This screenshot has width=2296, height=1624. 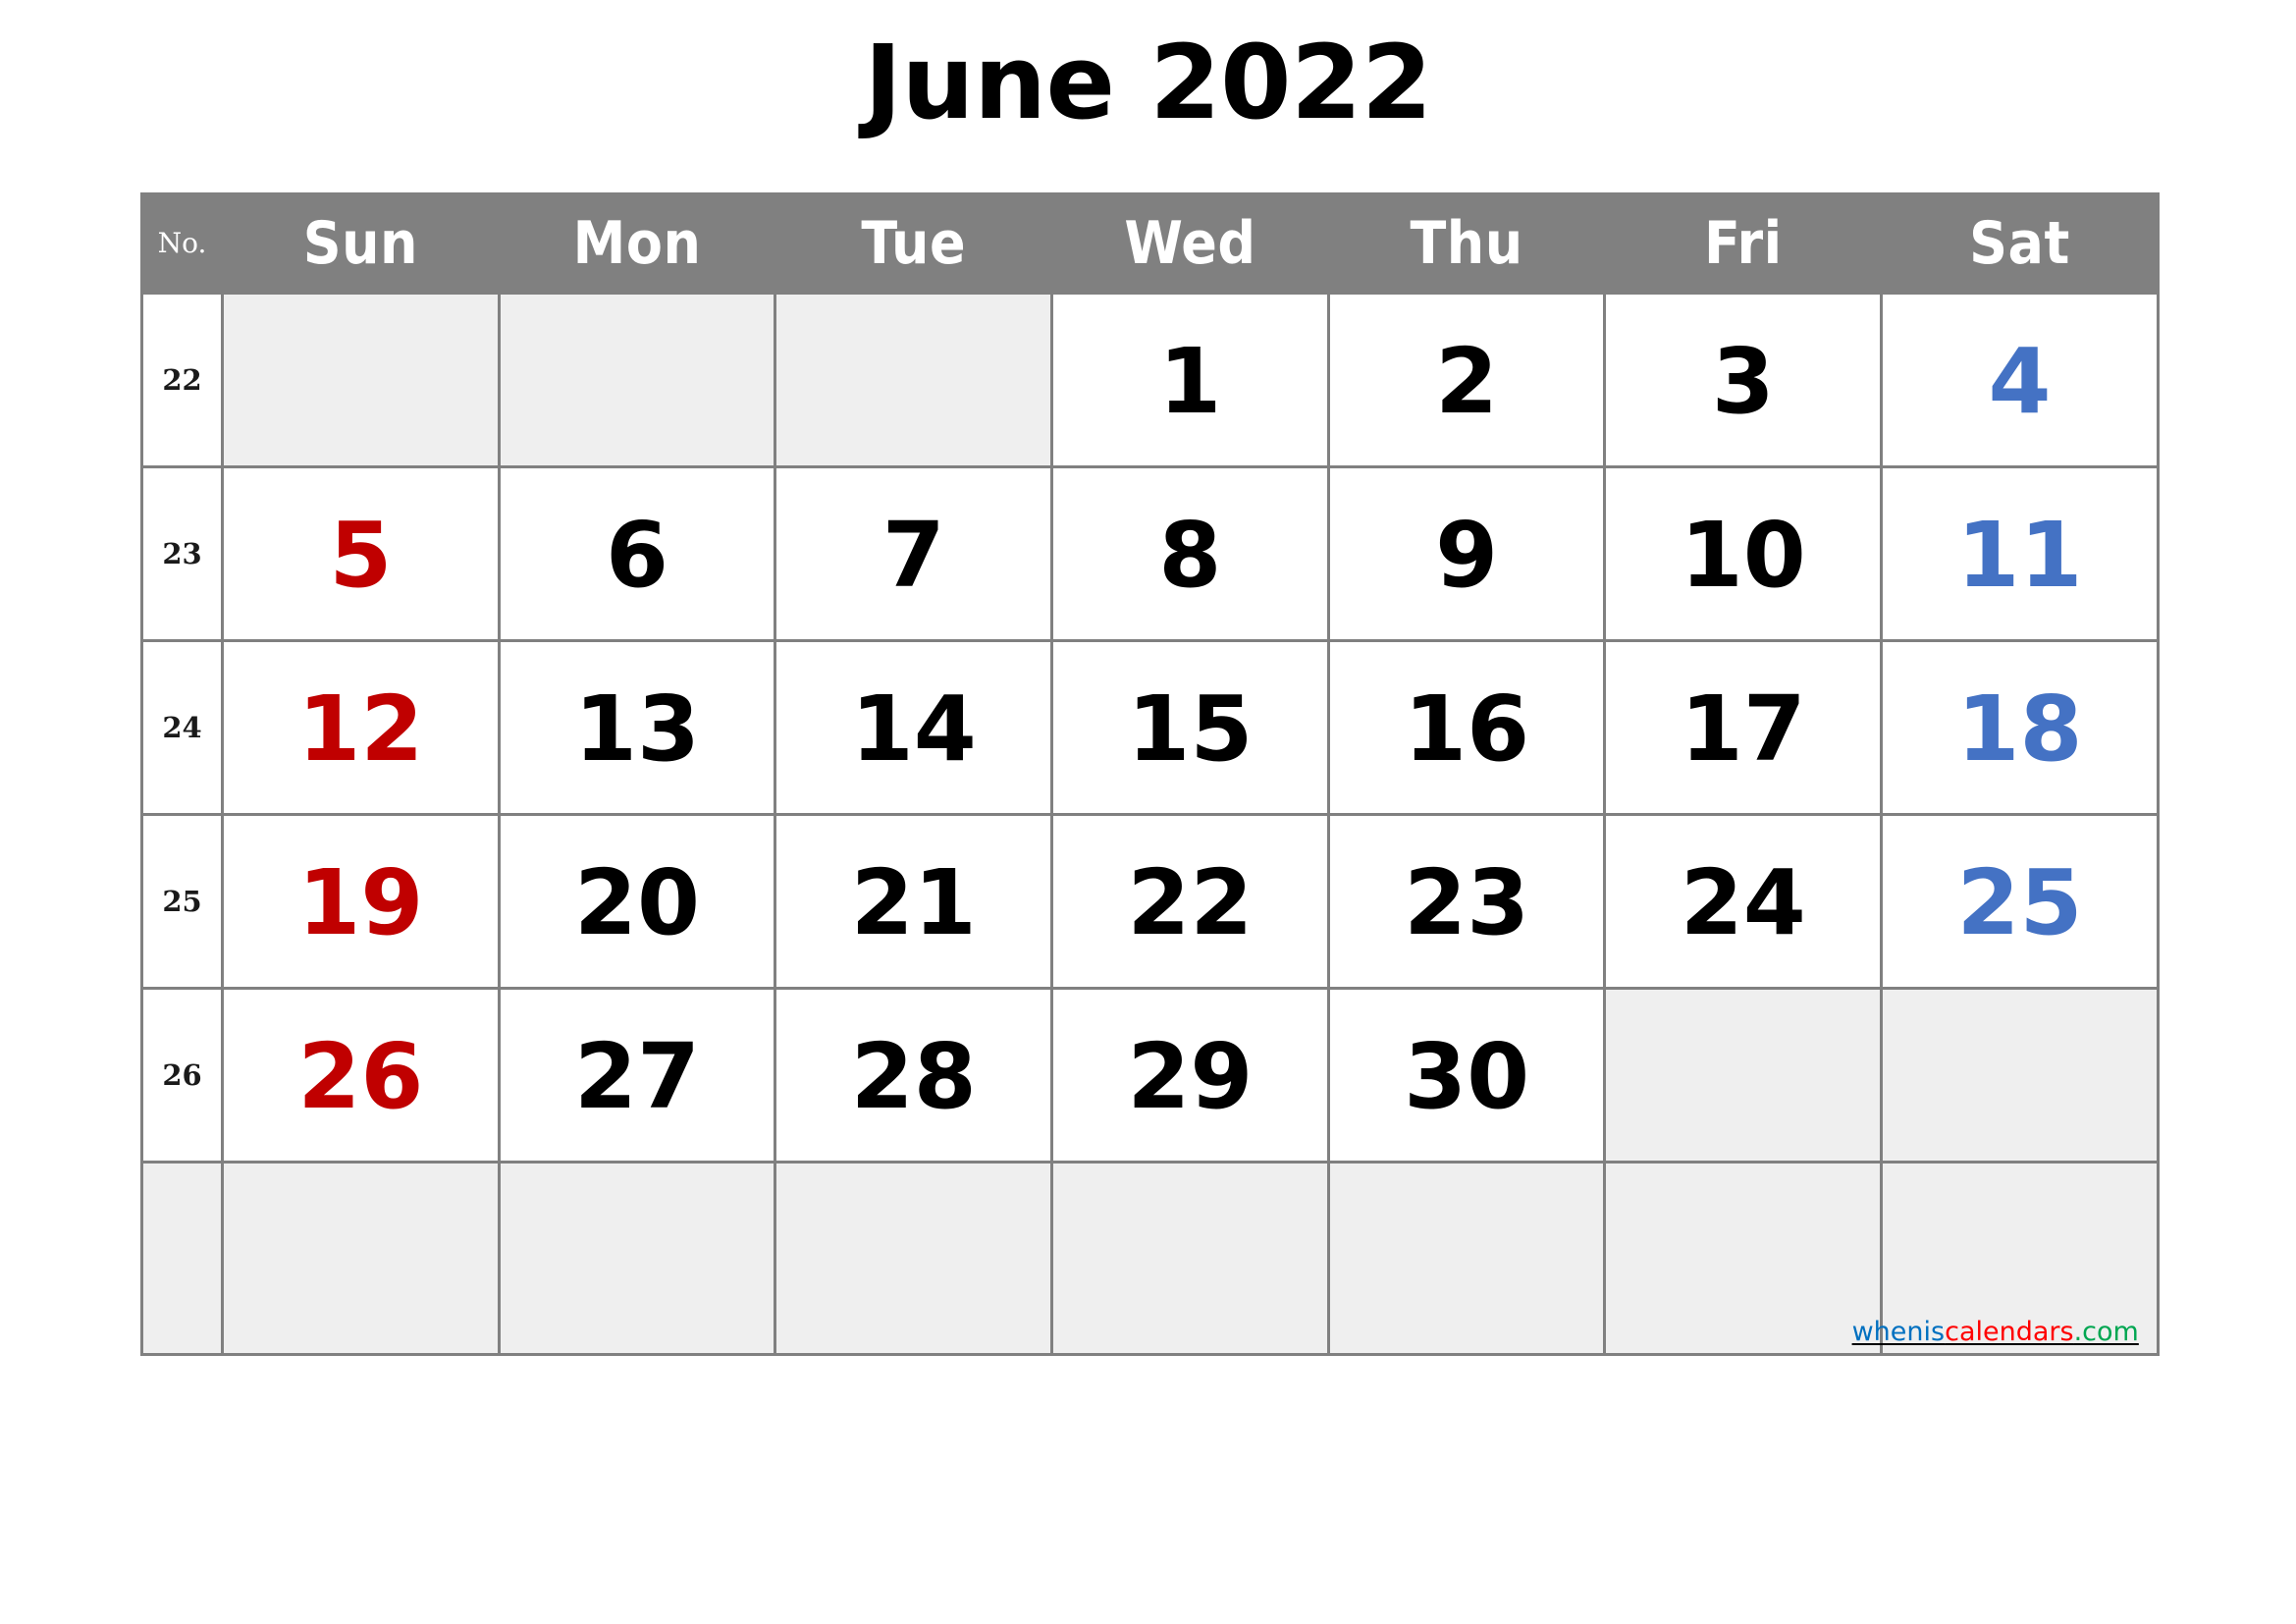 I want to click on day-number: 11, so click(x=2020, y=555).